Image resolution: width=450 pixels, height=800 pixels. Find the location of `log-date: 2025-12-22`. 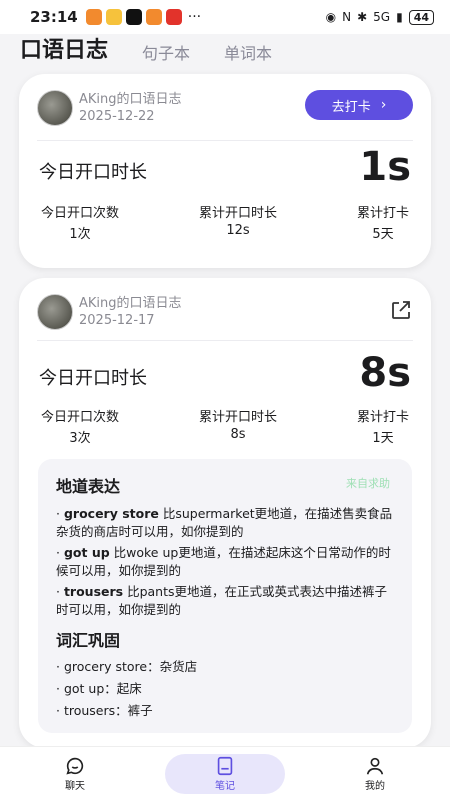

log-date: 2025-12-22 is located at coordinates (117, 116).